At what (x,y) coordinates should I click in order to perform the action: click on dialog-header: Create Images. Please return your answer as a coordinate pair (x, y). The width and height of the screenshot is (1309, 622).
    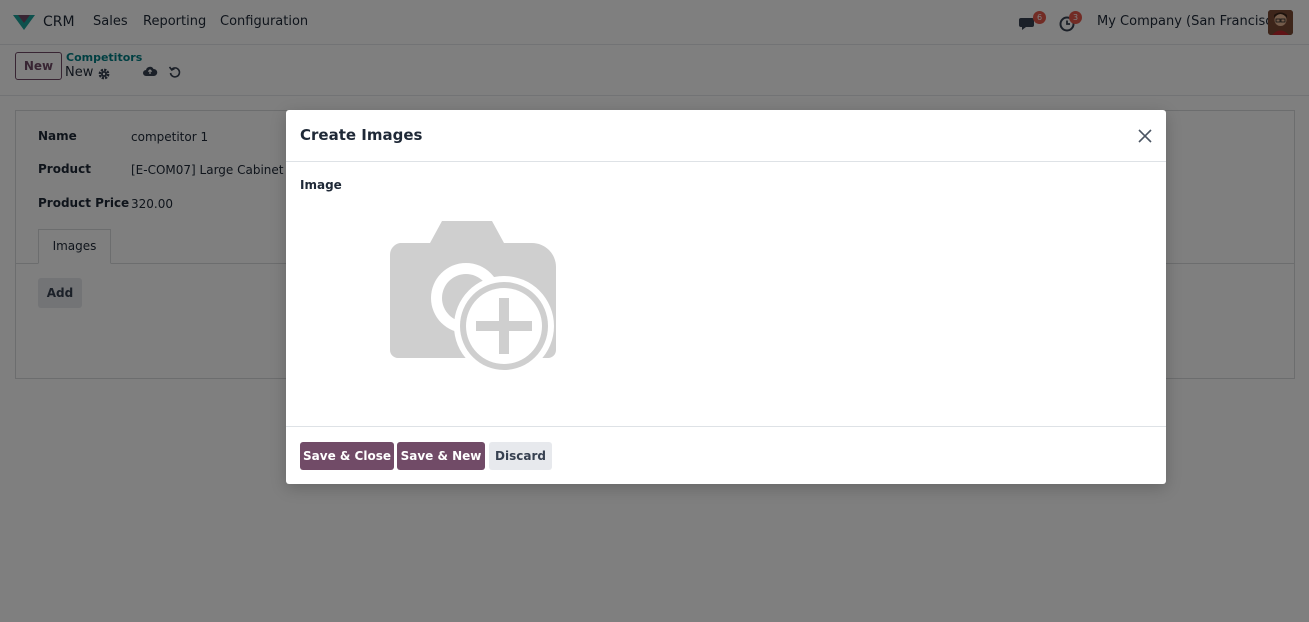
    Looking at the image, I should click on (726, 136).